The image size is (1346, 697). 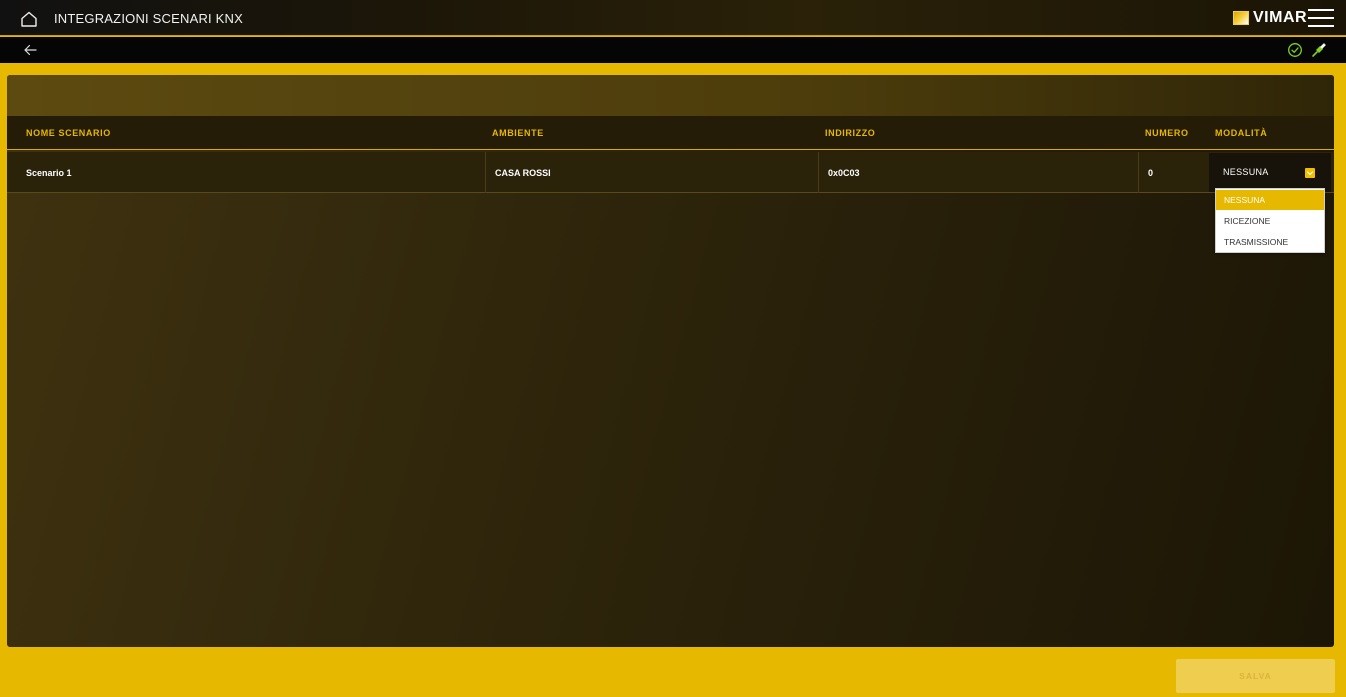 What do you see at coordinates (1295, 50) in the screenshot?
I see `check-circle-icon` at bounding box center [1295, 50].